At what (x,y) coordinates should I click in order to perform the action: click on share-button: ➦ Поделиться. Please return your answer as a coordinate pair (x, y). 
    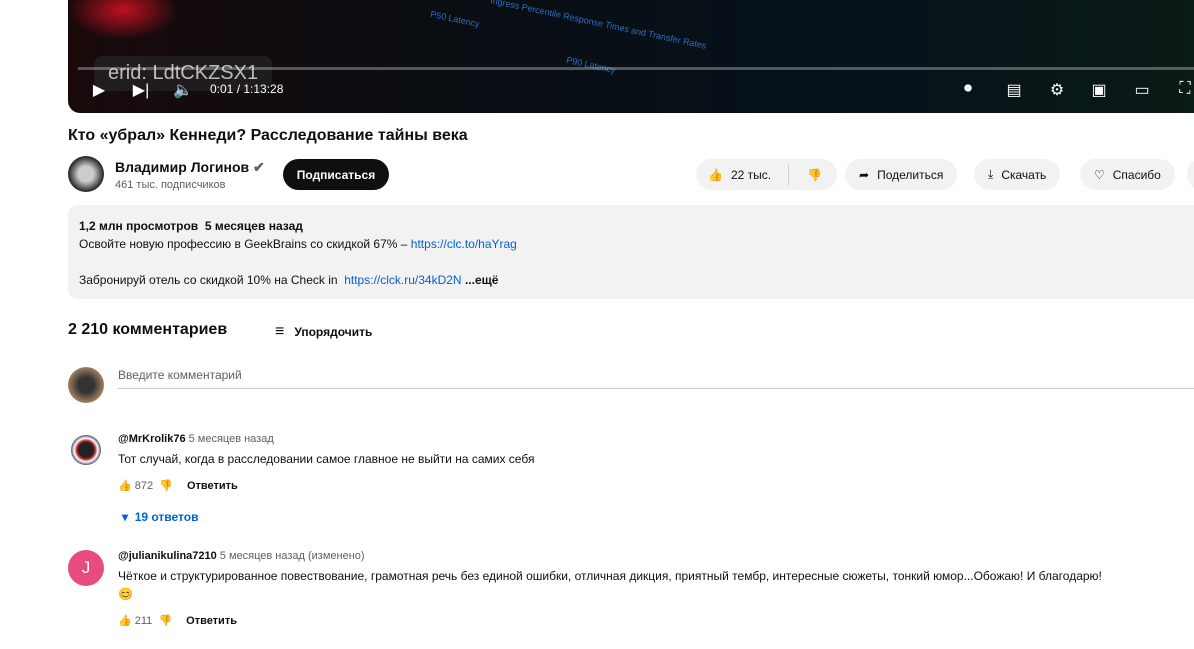
    Looking at the image, I should click on (901, 174).